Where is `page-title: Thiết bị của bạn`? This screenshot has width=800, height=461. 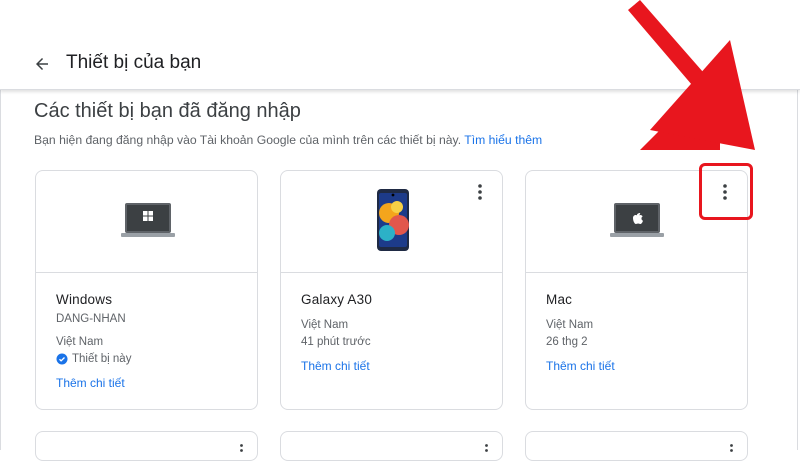 page-title: Thiết bị của bạn is located at coordinates (134, 62).